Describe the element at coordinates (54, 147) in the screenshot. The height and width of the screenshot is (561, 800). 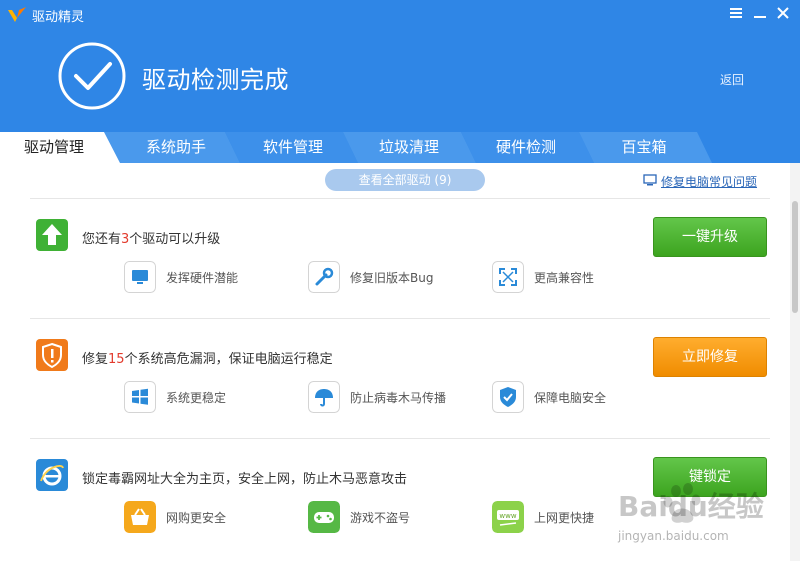
I see `tab-driver-management: 驱动管理` at that location.